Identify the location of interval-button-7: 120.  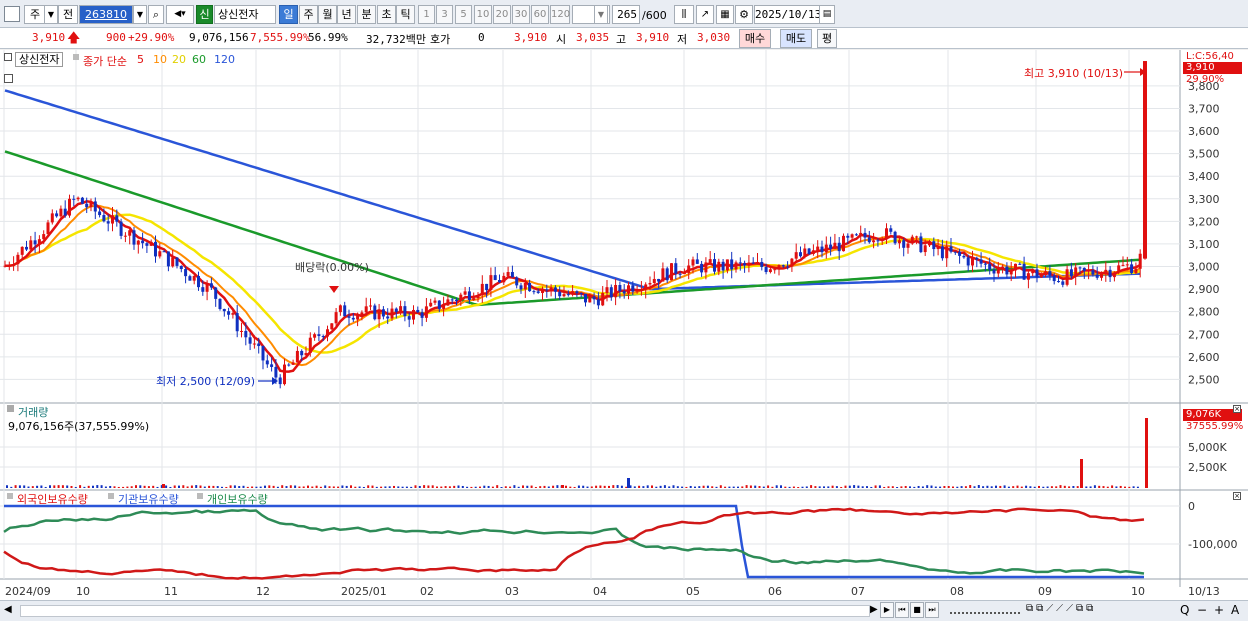
(560, 14).